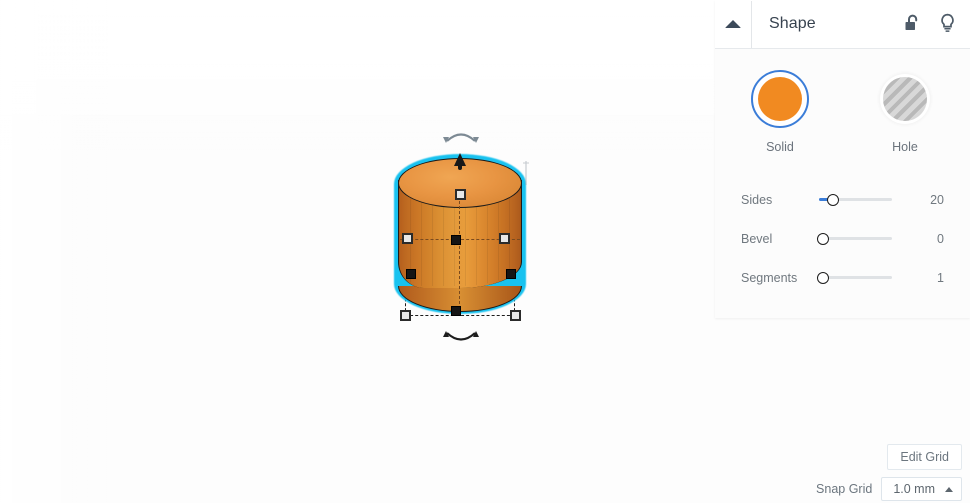  Describe the element at coordinates (792, 23) in the screenshot. I see `panel-title: Shape` at that location.